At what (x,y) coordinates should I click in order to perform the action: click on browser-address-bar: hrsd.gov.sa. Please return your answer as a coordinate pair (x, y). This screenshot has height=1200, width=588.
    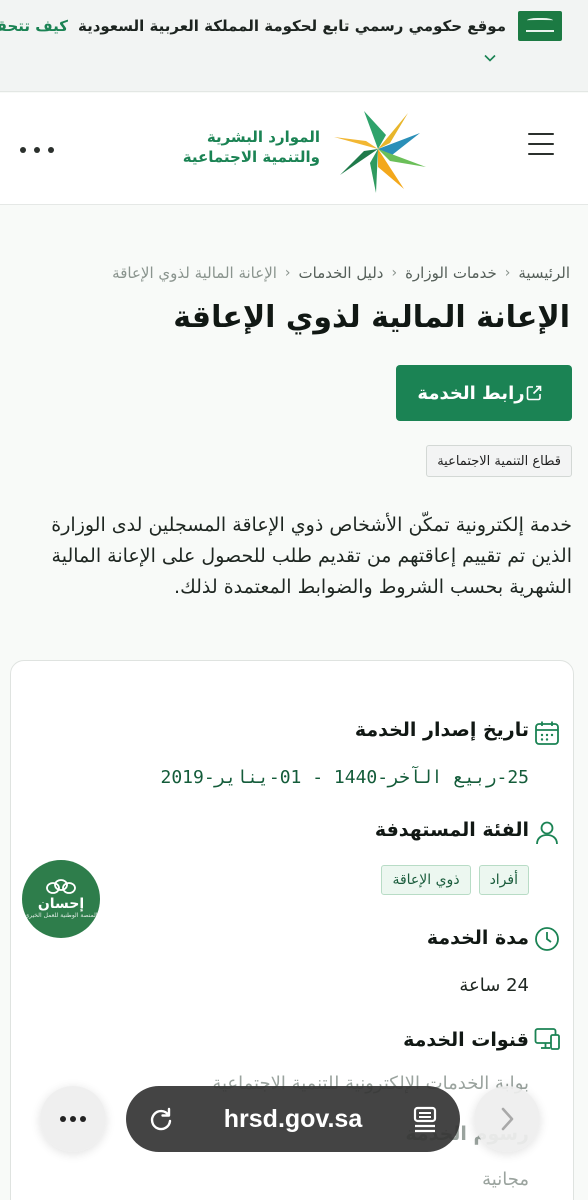
    Looking at the image, I should click on (293, 1119).